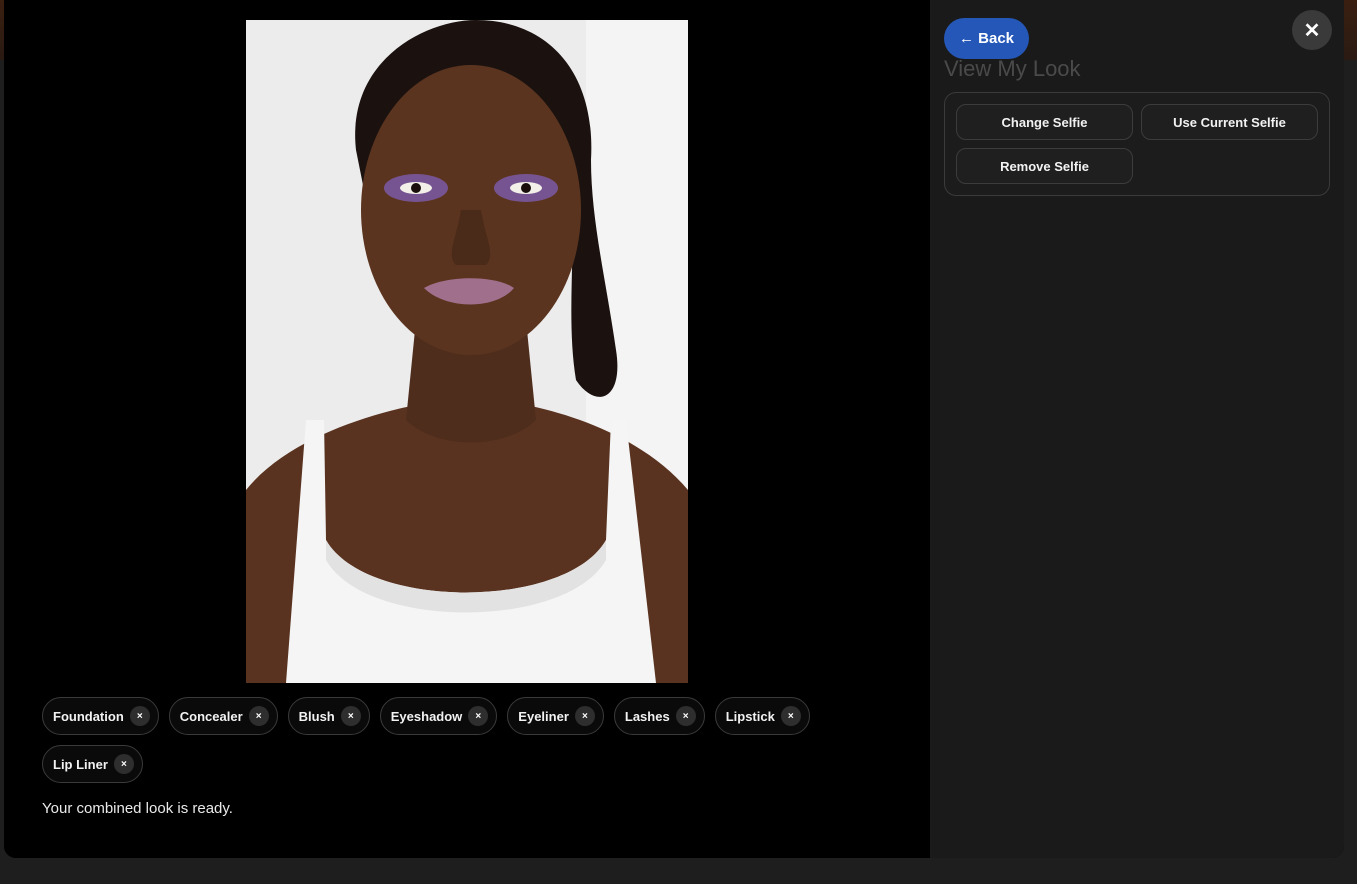 This screenshot has width=1357, height=884. What do you see at coordinates (647, 716) in the screenshot?
I see `product-chip-label: Lashes` at bounding box center [647, 716].